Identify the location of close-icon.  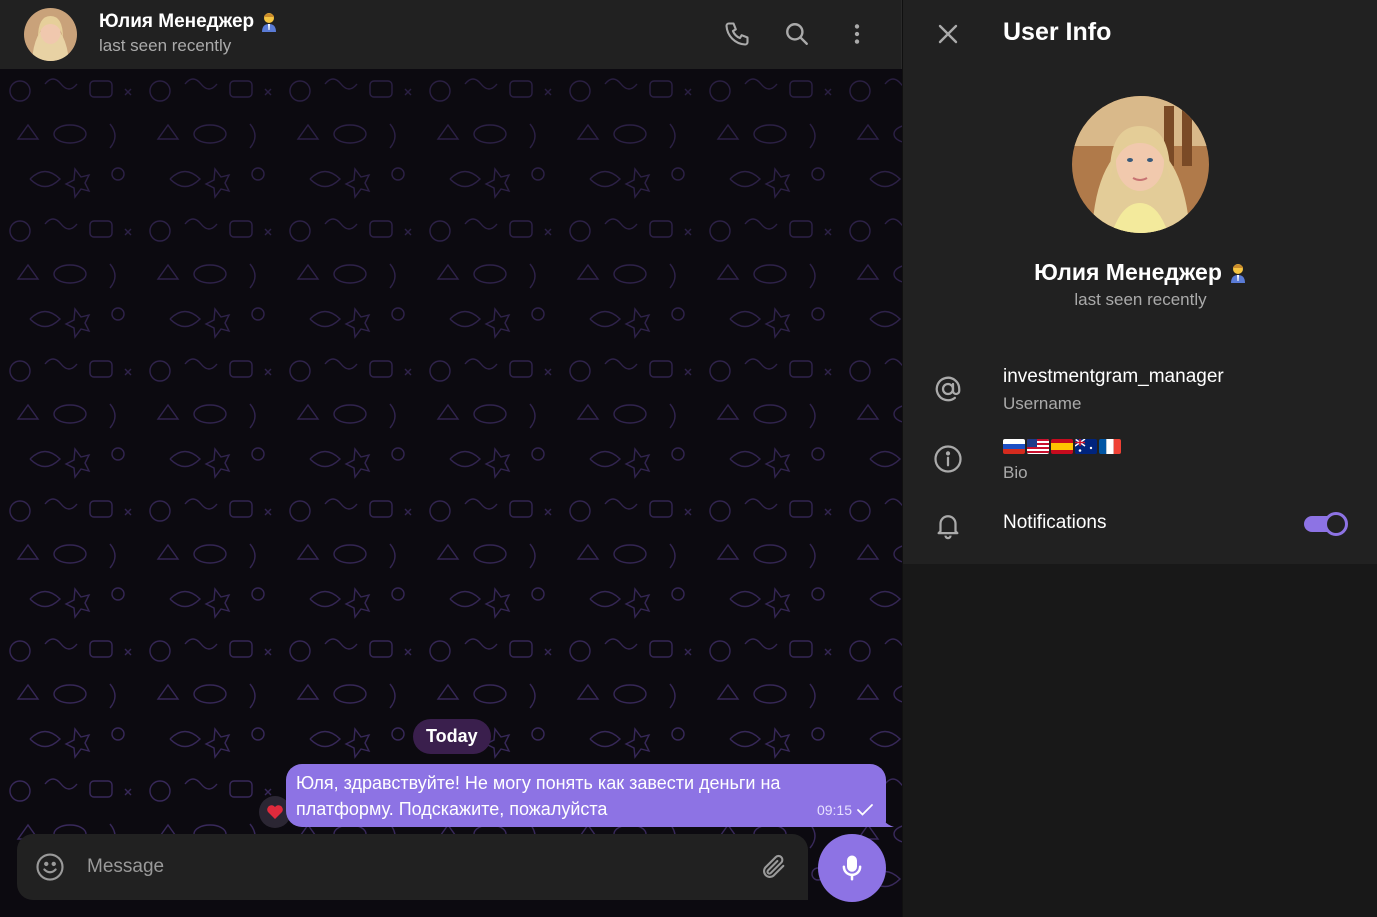
(948, 34).